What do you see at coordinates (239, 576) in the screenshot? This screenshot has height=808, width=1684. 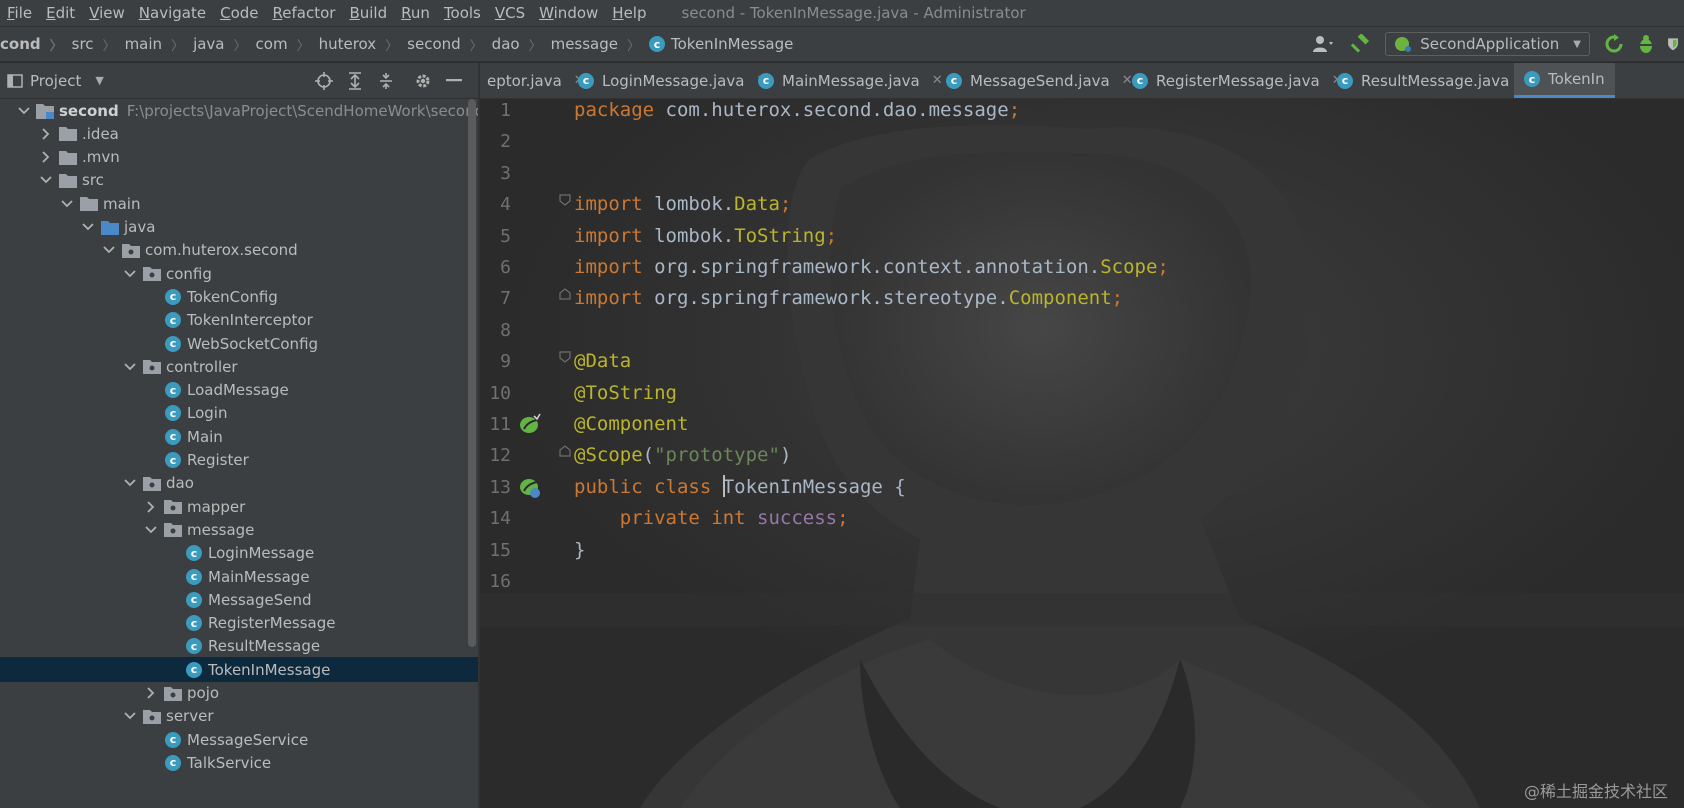 I see `tree-item: c MainMessage` at bounding box center [239, 576].